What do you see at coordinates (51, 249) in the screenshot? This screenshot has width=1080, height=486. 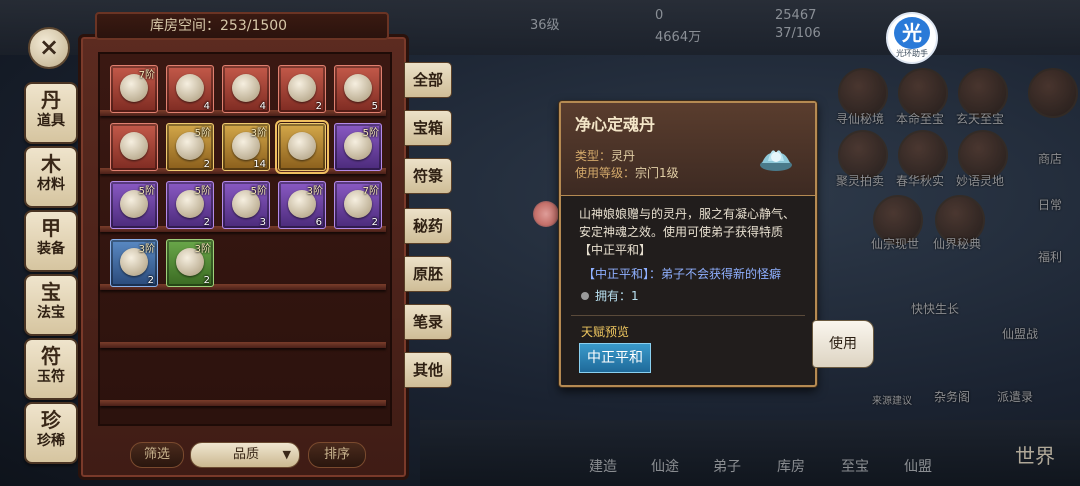 I see `category-label: 装备` at bounding box center [51, 249].